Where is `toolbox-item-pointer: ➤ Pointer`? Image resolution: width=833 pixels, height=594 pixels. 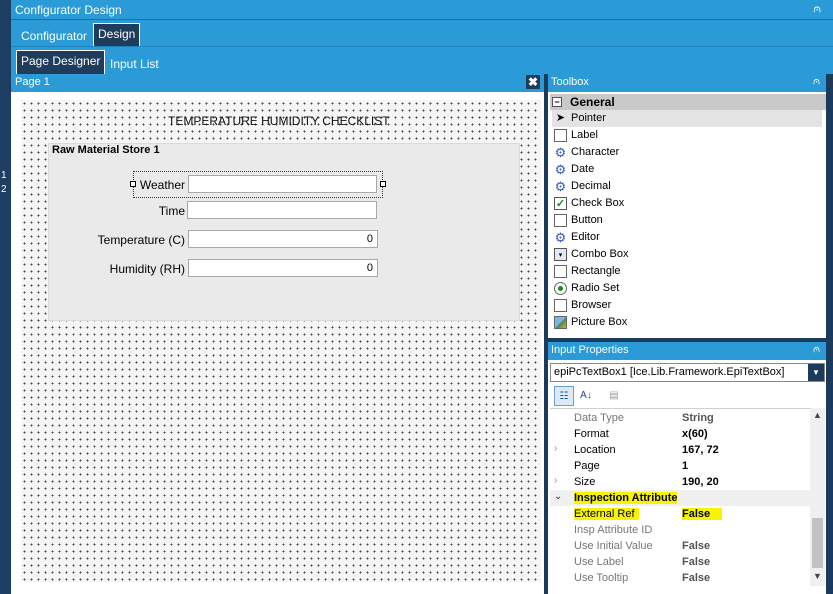
toolbox-item-pointer: ➤ Pointer is located at coordinates (687, 118).